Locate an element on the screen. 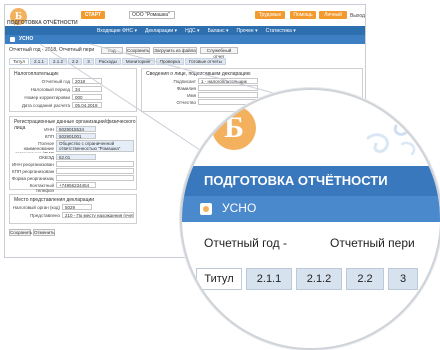 The height and width of the screenshot is (350, 440). signer-select: 1 - налогоплательщик is located at coordinates (228, 81).